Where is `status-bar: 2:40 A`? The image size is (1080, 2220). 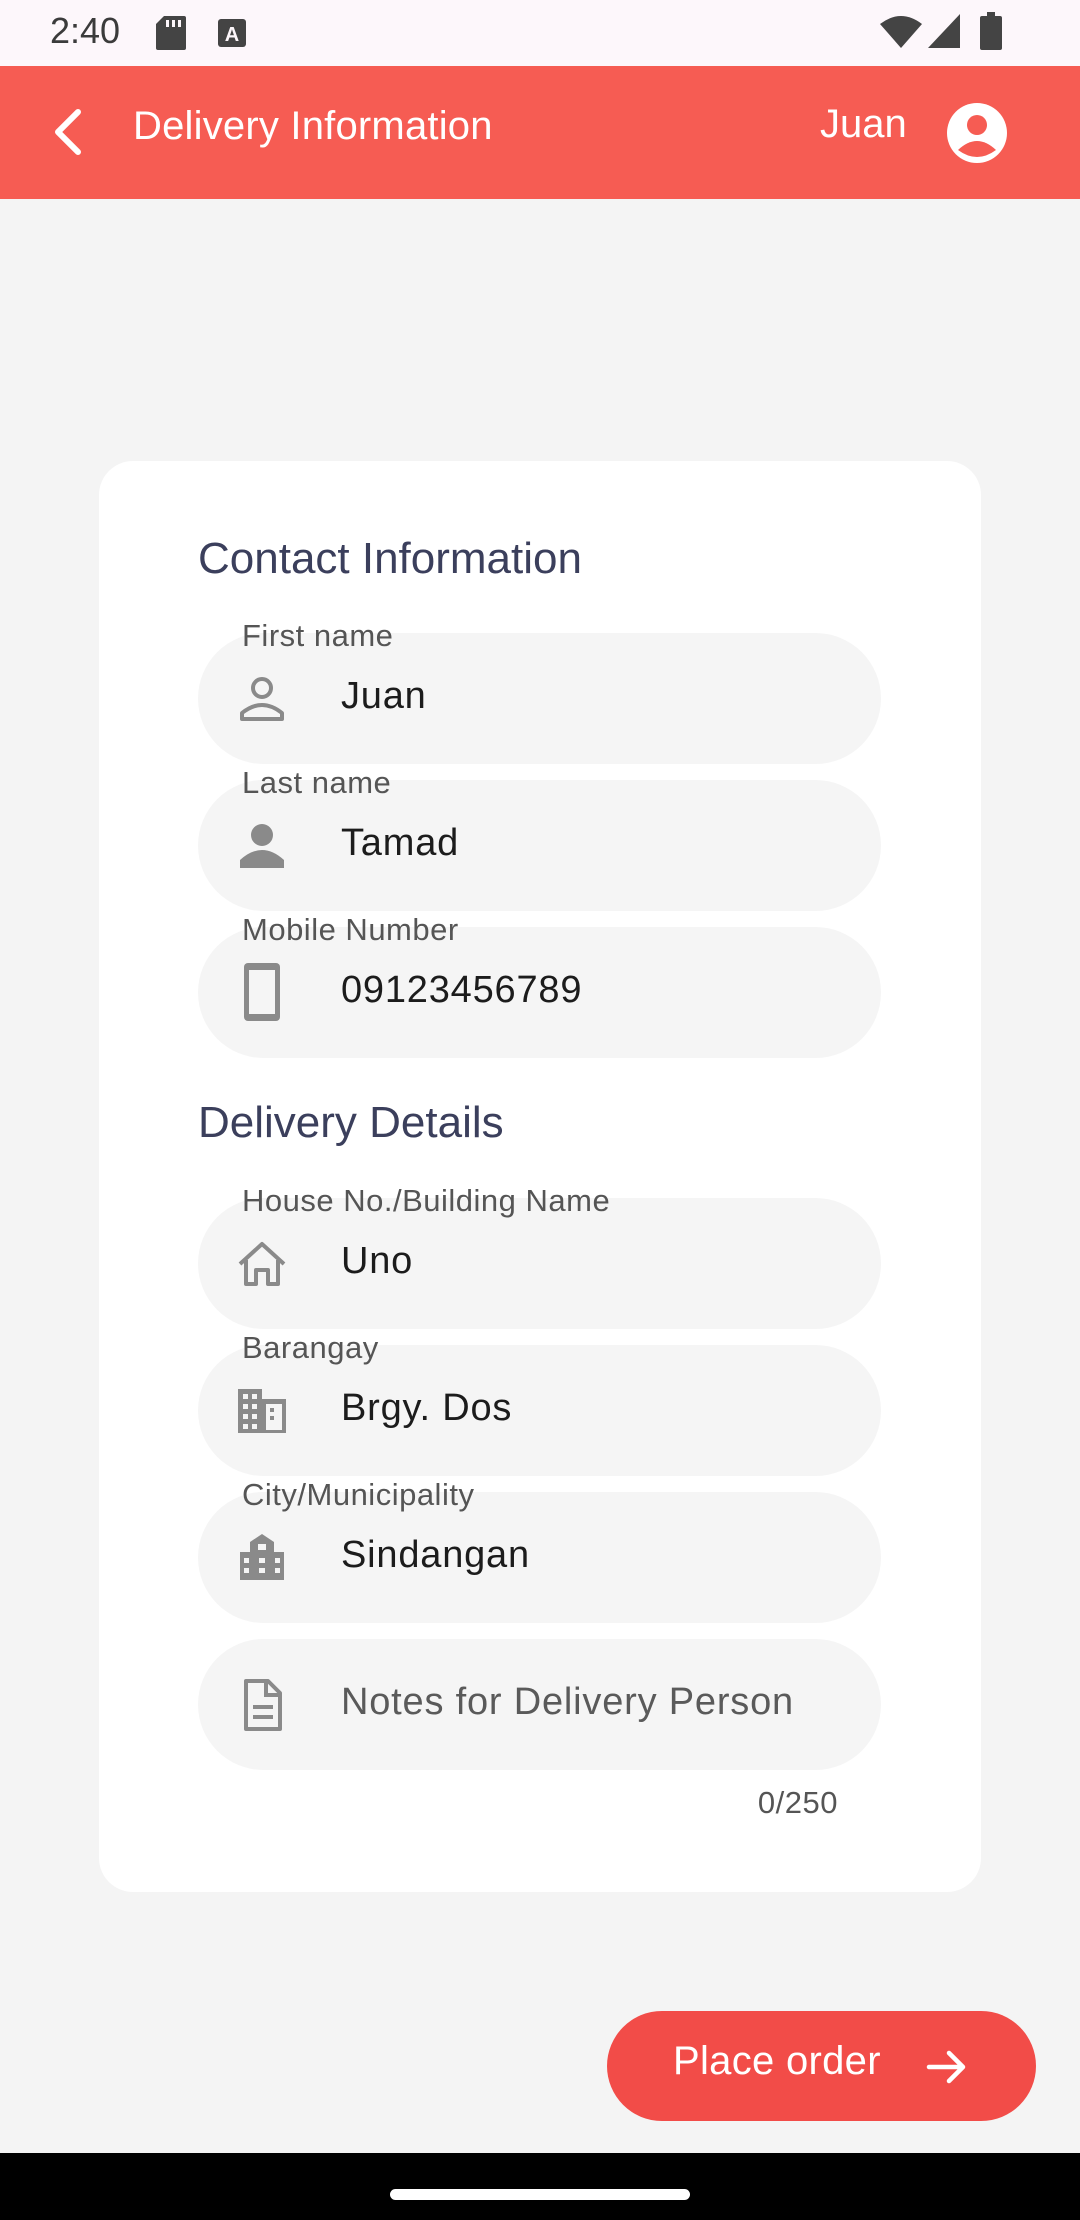 status-bar: 2:40 A is located at coordinates (540, 33).